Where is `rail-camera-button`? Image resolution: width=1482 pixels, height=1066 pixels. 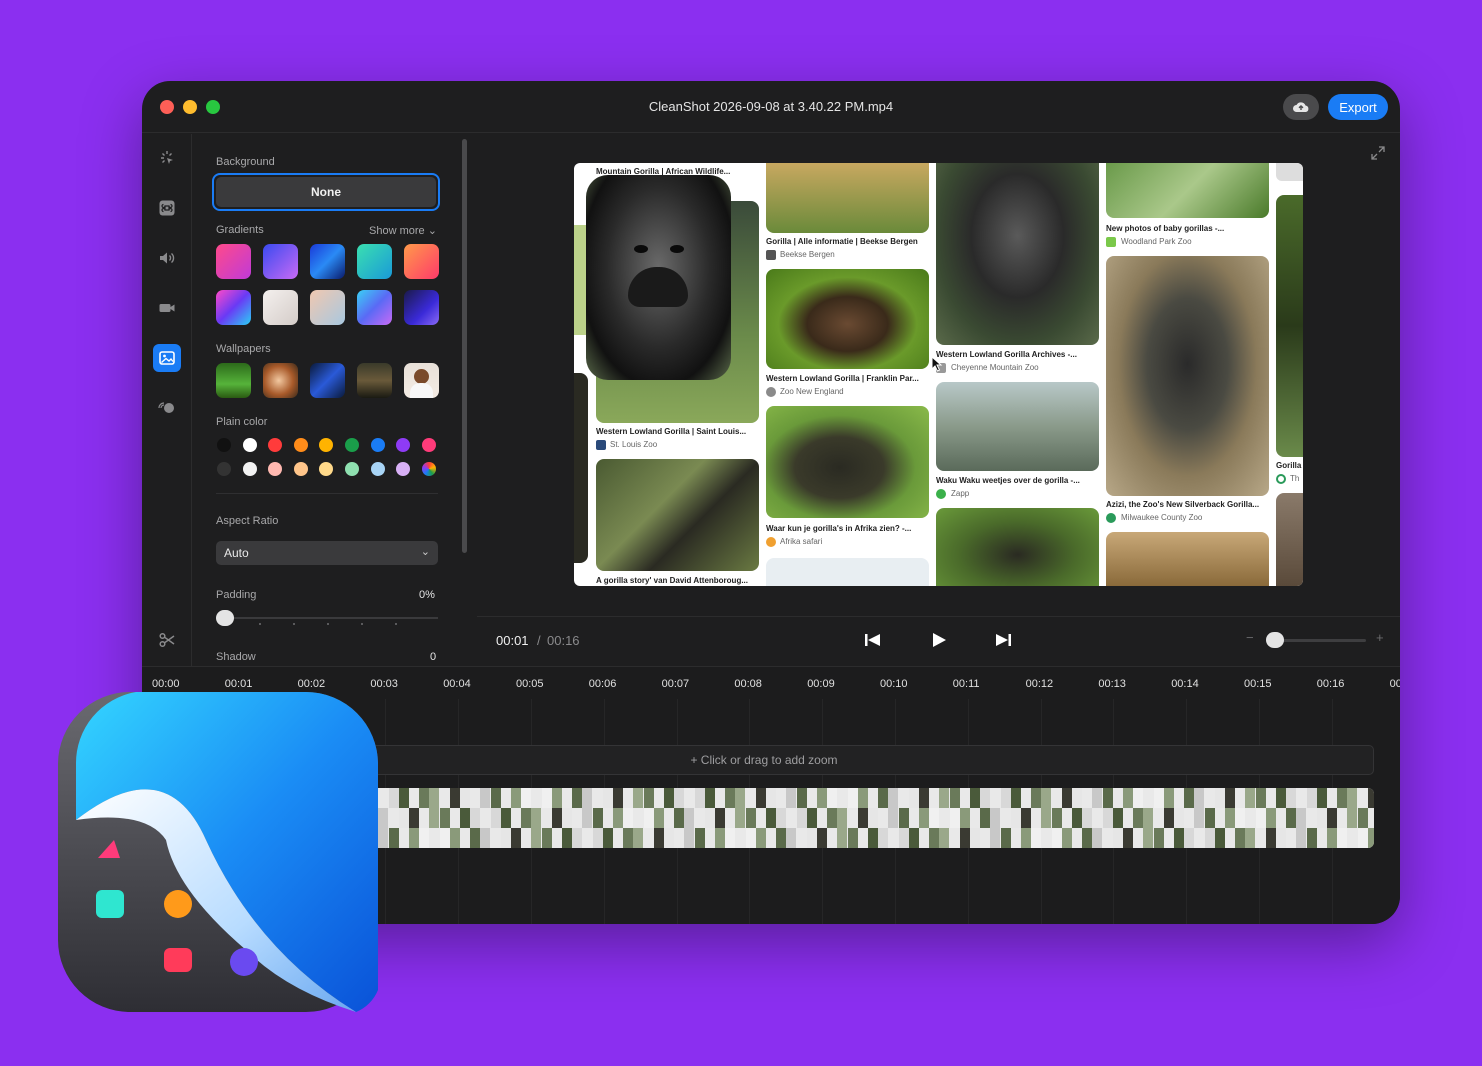 rail-camera-button is located at coordinates (167, 308).